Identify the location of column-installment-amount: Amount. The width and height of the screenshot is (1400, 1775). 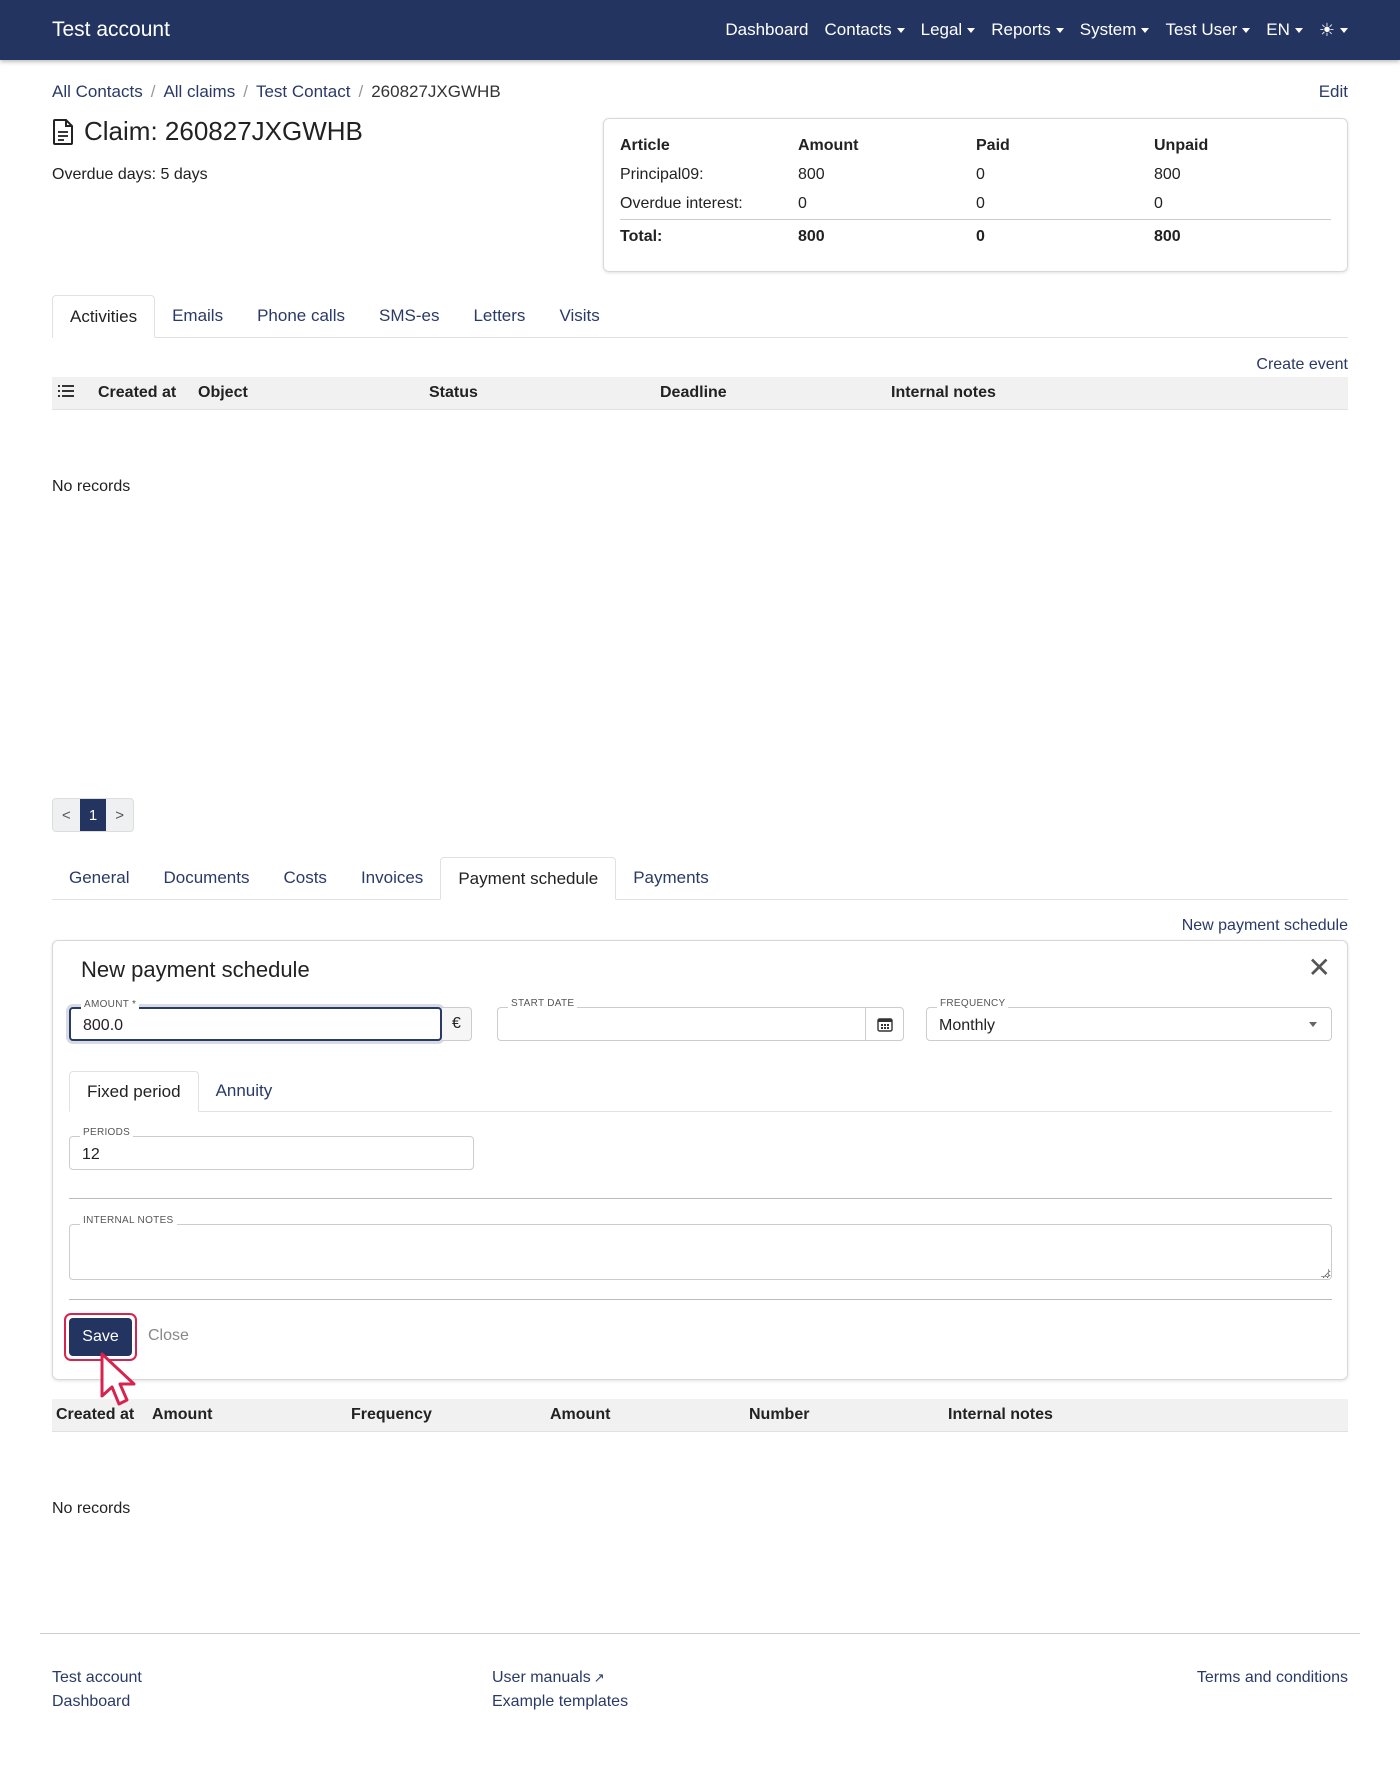
(649, 1415).